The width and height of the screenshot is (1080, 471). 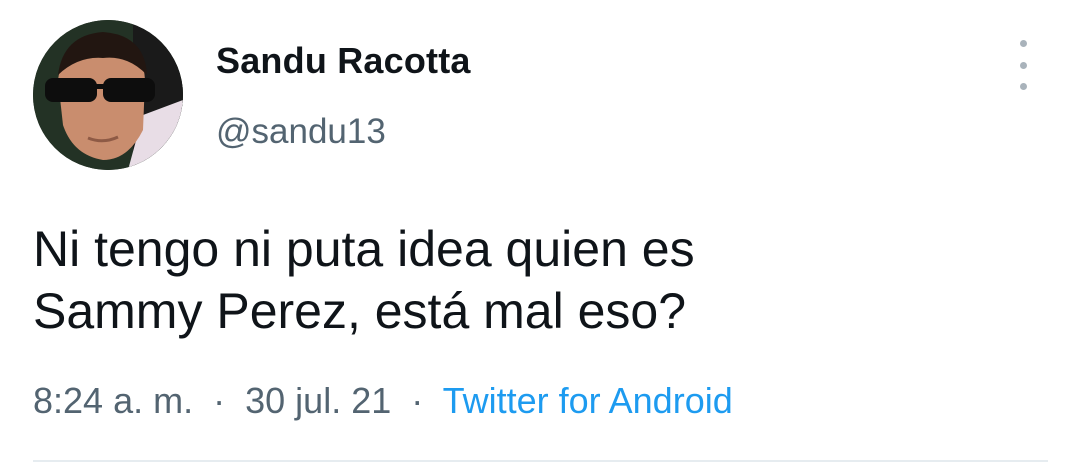 I want to click on author-handle: @sandu13, so click(x=301, y=132).